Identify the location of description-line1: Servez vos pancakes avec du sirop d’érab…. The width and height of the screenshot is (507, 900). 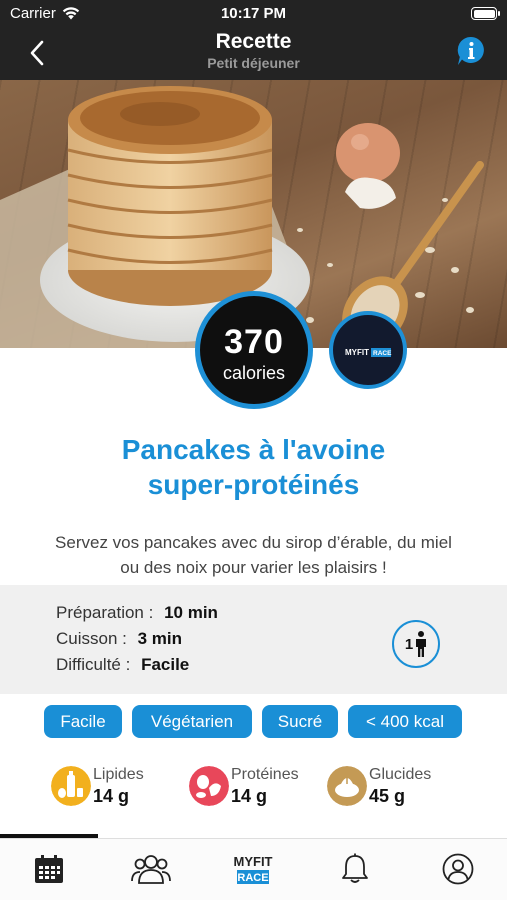
(253, 542).